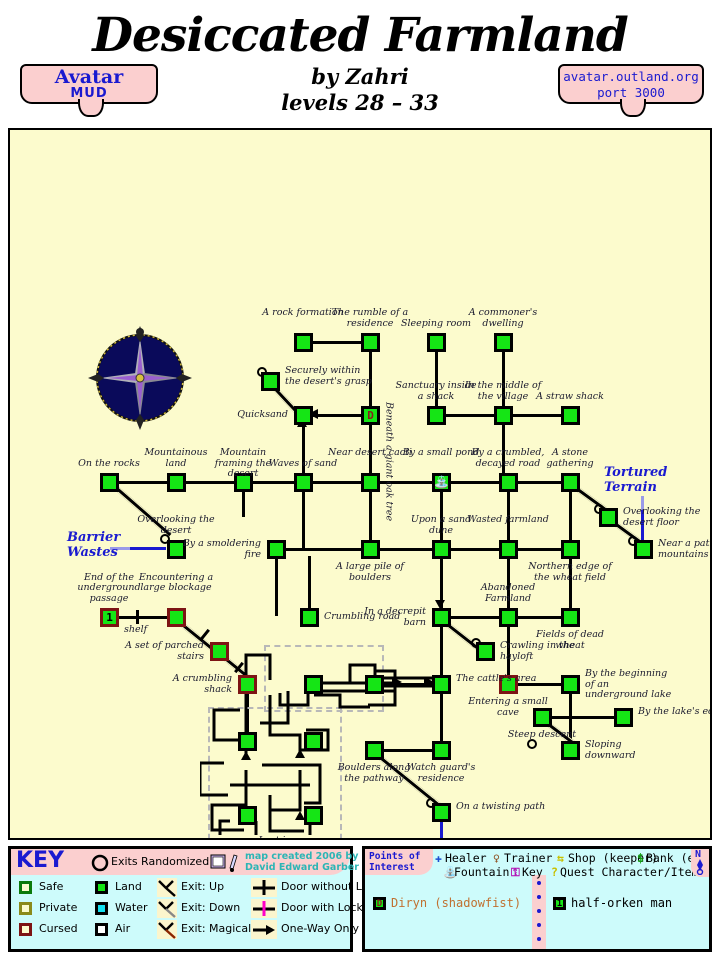 This screenshot has width=720, height=960. I want to click on room-wasted-farmland, so click(508, 549).